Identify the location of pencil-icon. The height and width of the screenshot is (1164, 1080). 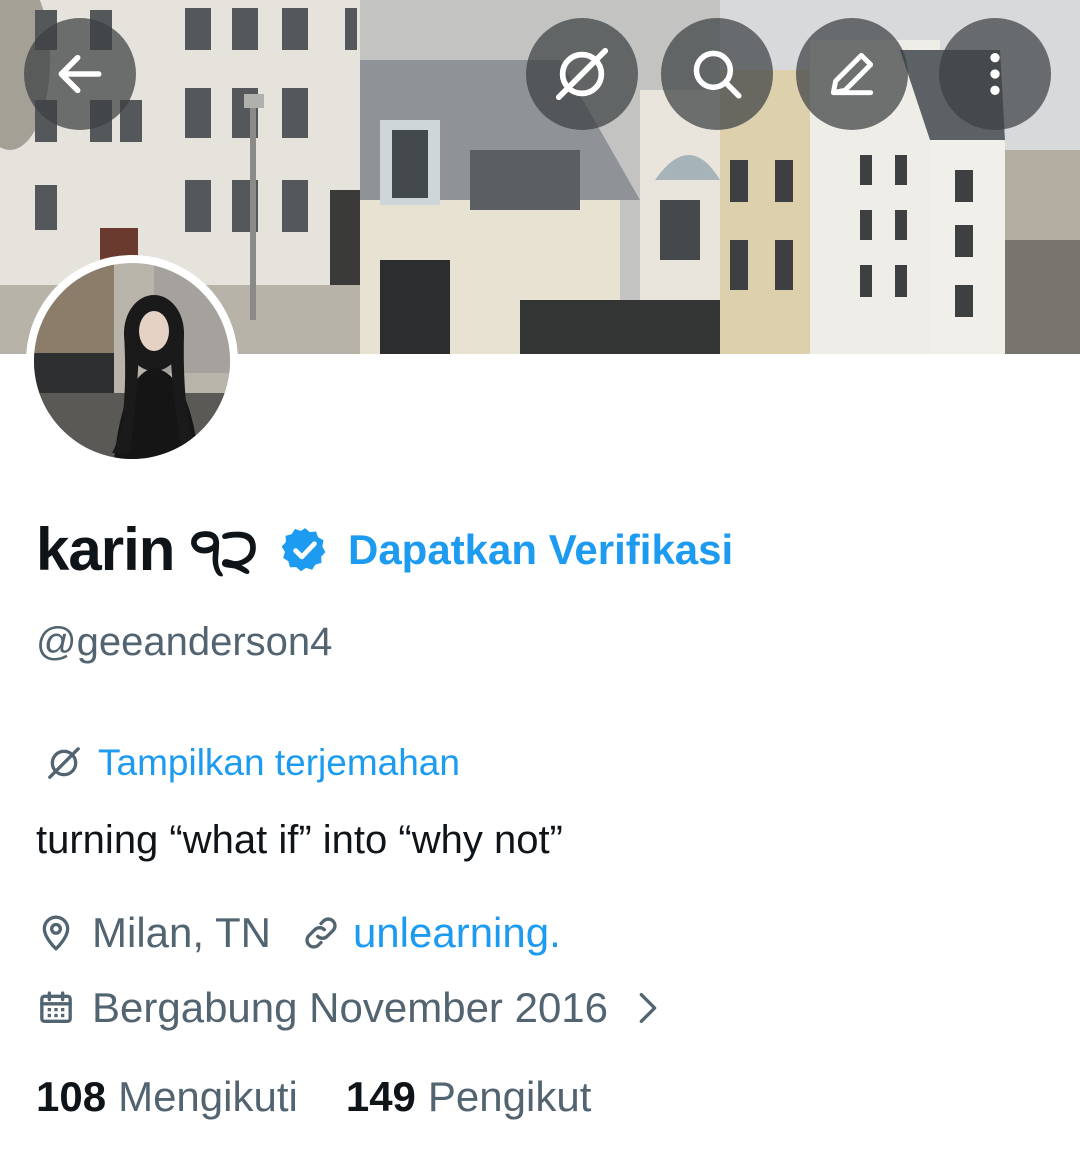
(852, 74).